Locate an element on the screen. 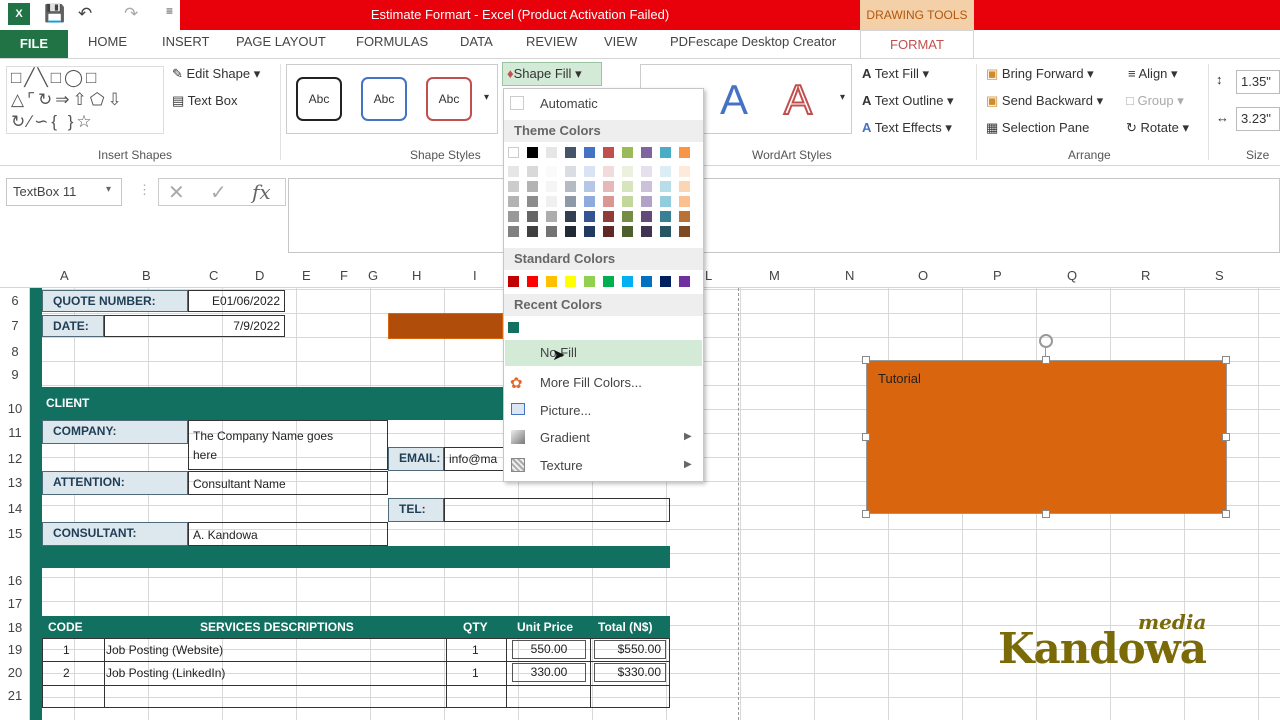  item-1-desc: Job Posting (Website) is located at coordinates (164, 650).